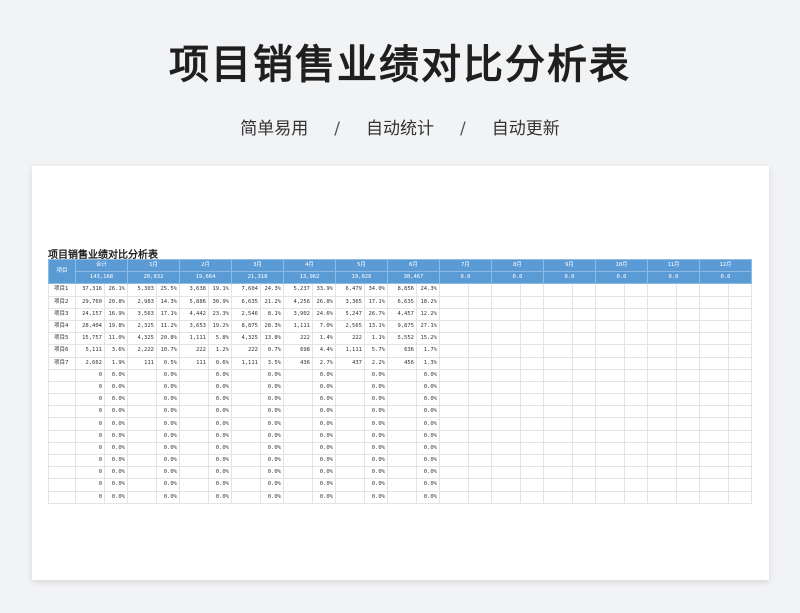 The image size is (800, 613). Describe the element at coordinates (90, 363) in the screenshot. I see `value-cell: 2,662` at that location.